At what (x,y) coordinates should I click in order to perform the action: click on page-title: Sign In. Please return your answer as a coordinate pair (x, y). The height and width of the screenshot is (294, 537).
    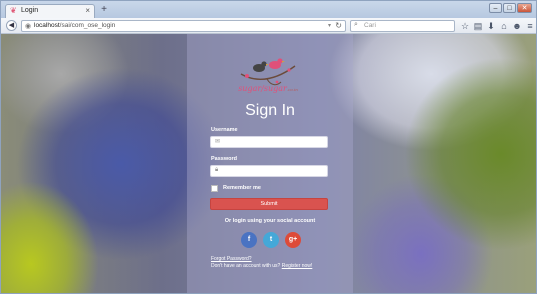
    Looking at the image, I should click on (270, 110).